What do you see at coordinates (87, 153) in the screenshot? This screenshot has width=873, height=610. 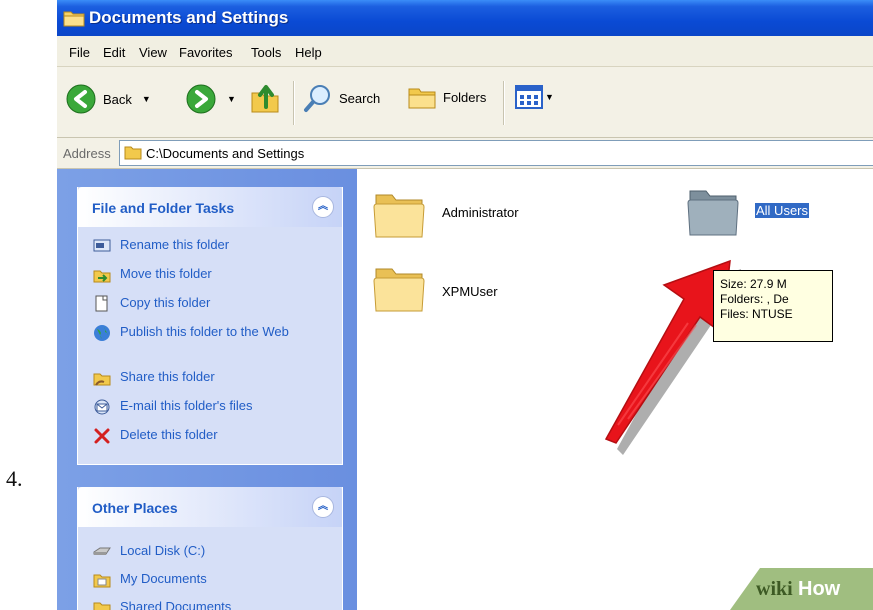 I see `address-label: Address` at bounding box center [87, 153].